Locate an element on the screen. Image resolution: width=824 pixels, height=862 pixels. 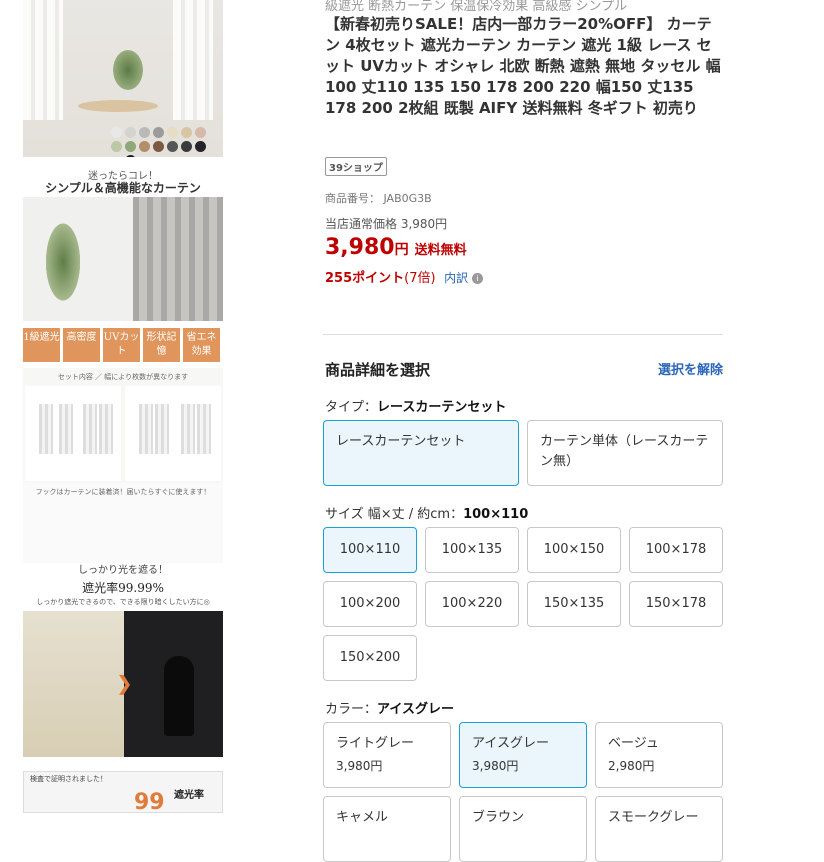
gallery-caption-e: しっかり遮光できるので、できる限り暗くしたい方に◎ is located at coordinates (123, 602).